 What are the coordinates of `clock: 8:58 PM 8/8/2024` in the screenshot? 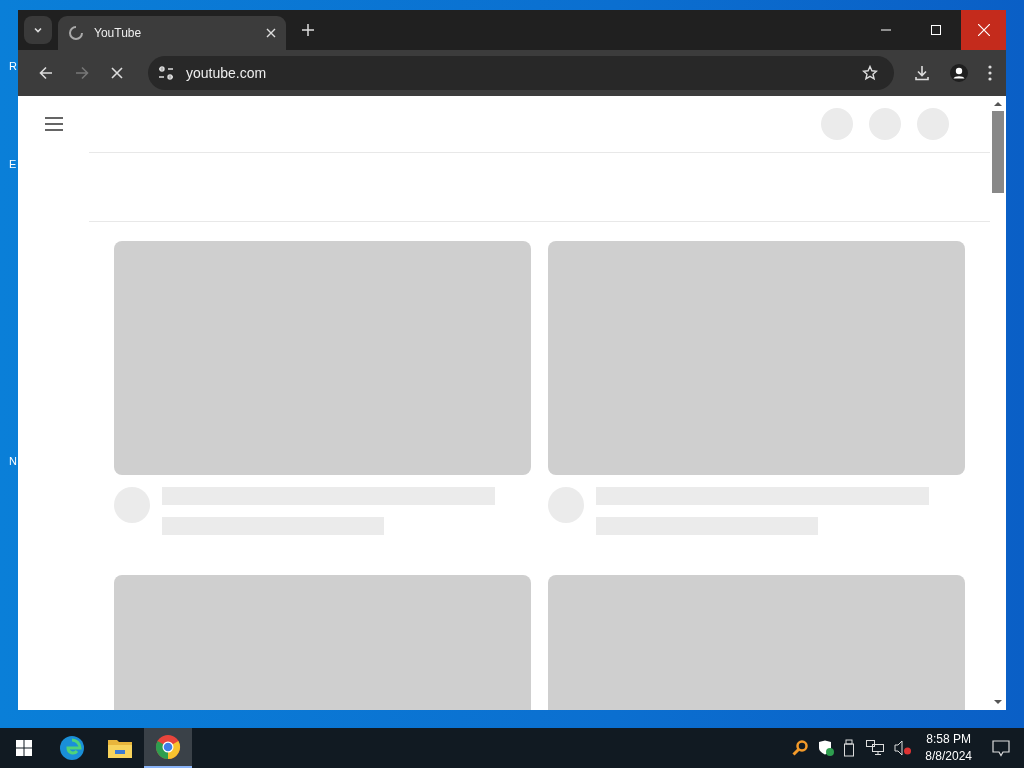 It's located at (948, 748).